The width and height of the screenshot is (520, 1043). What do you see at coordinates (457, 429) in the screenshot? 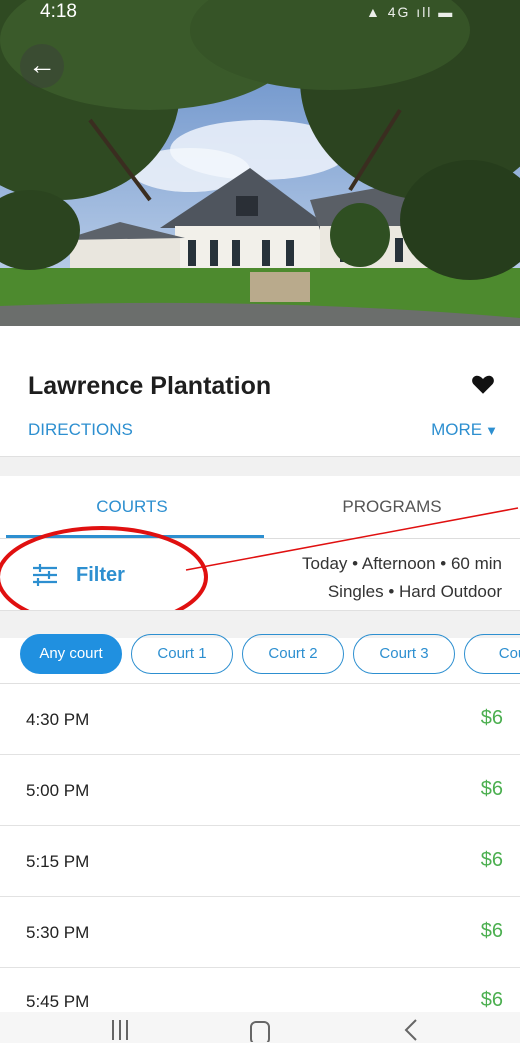
I see `more-label: MORE` at bounding box center [457, 429].